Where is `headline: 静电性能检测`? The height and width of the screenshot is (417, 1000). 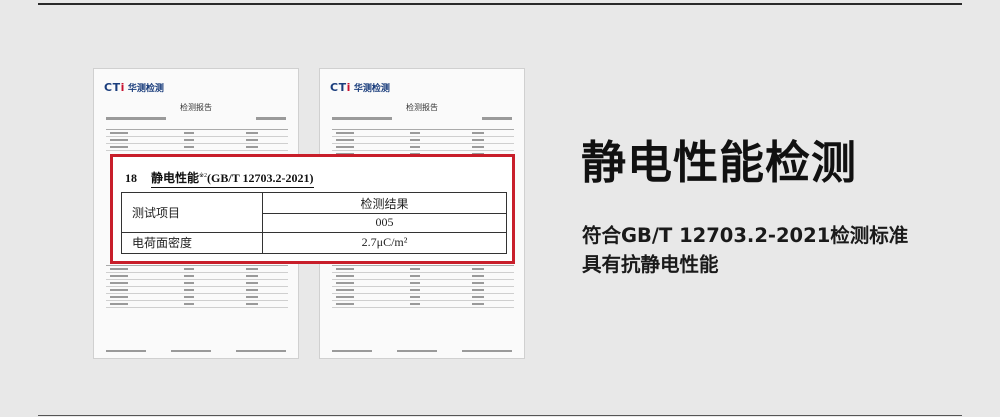 headline: 静电性能检测 is located at coordinates (719, 162).